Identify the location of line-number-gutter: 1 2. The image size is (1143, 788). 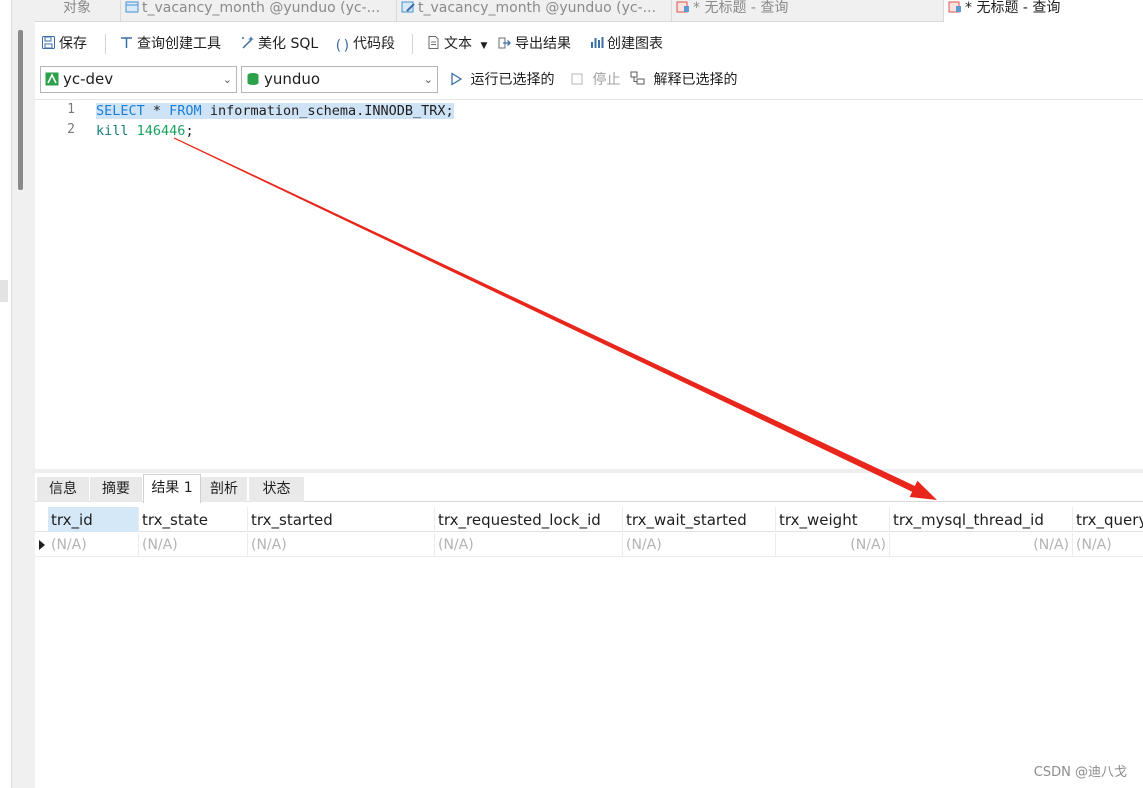
(57, 285).